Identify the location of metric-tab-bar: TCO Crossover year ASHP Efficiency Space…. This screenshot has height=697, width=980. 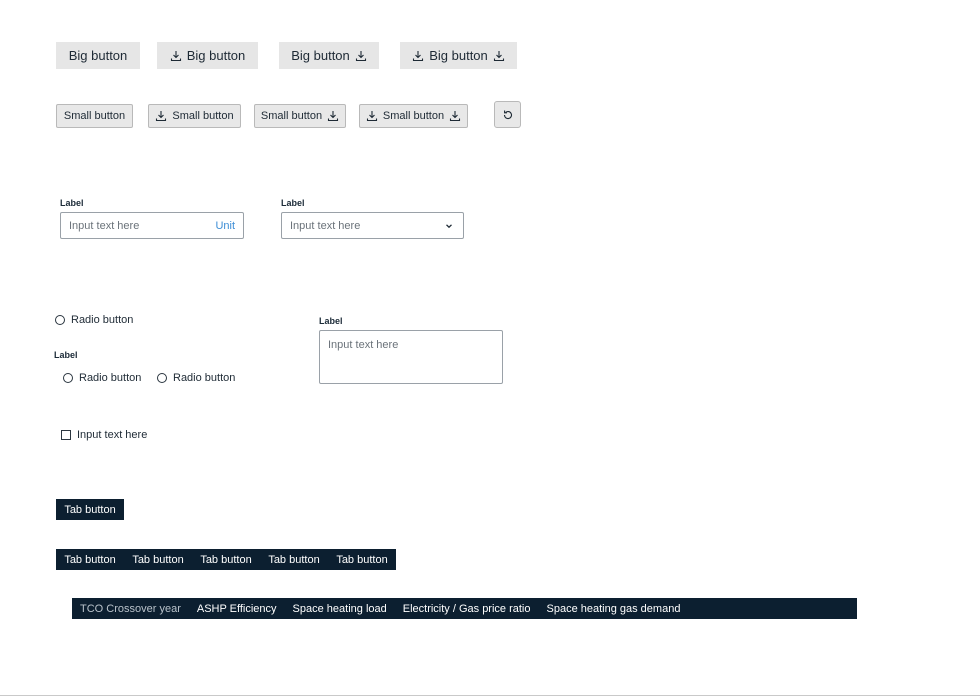
(464, 608).